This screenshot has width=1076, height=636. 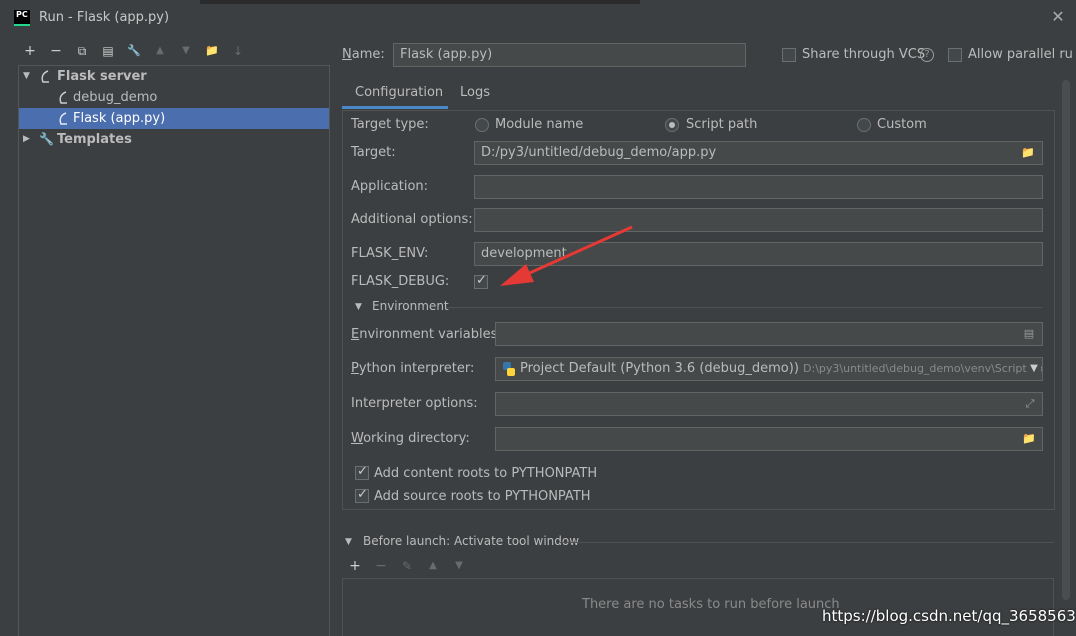 What do you see at coordinates (1020, 54) in the screenshot?
I see `allow-parallel-label: Allow parallel run` at bounding box center [1020, 54].